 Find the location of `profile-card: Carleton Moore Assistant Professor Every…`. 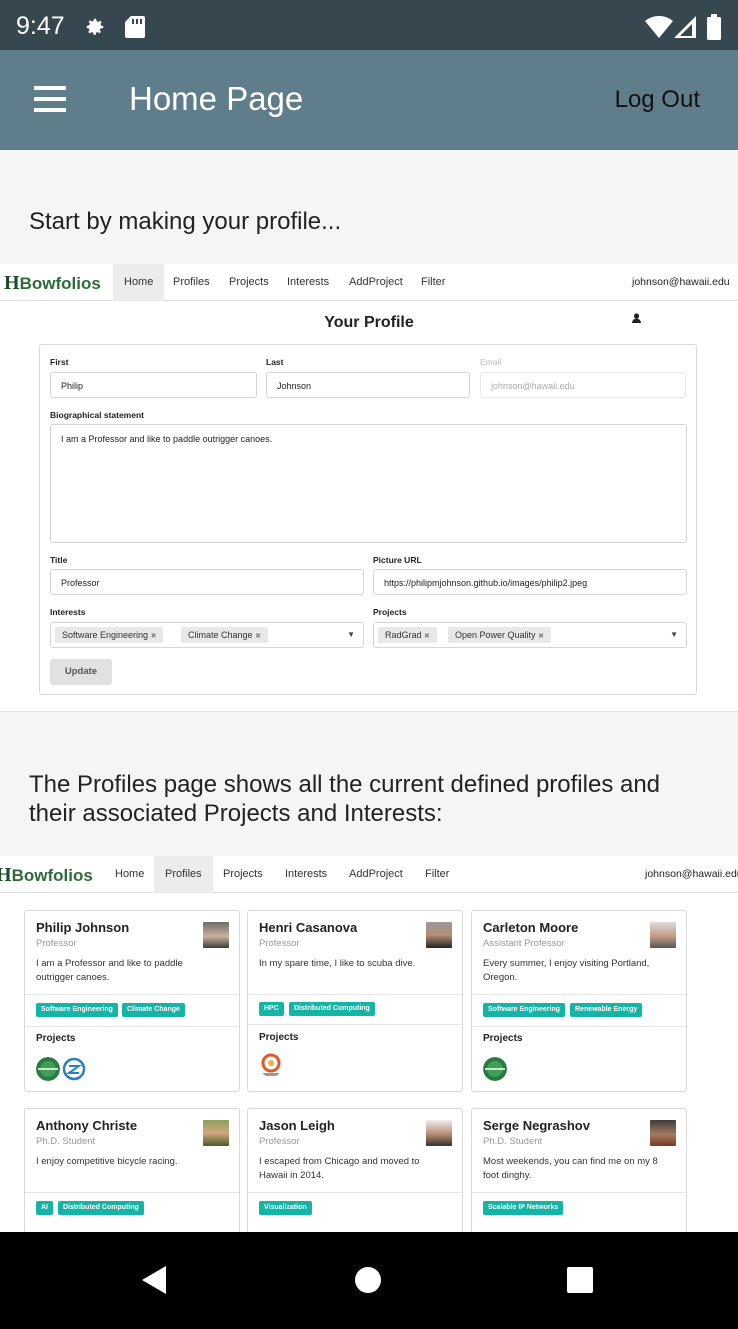

profile-card: Carleton Moore Assistant Professor Every… is located at coordinates (579, 1001).